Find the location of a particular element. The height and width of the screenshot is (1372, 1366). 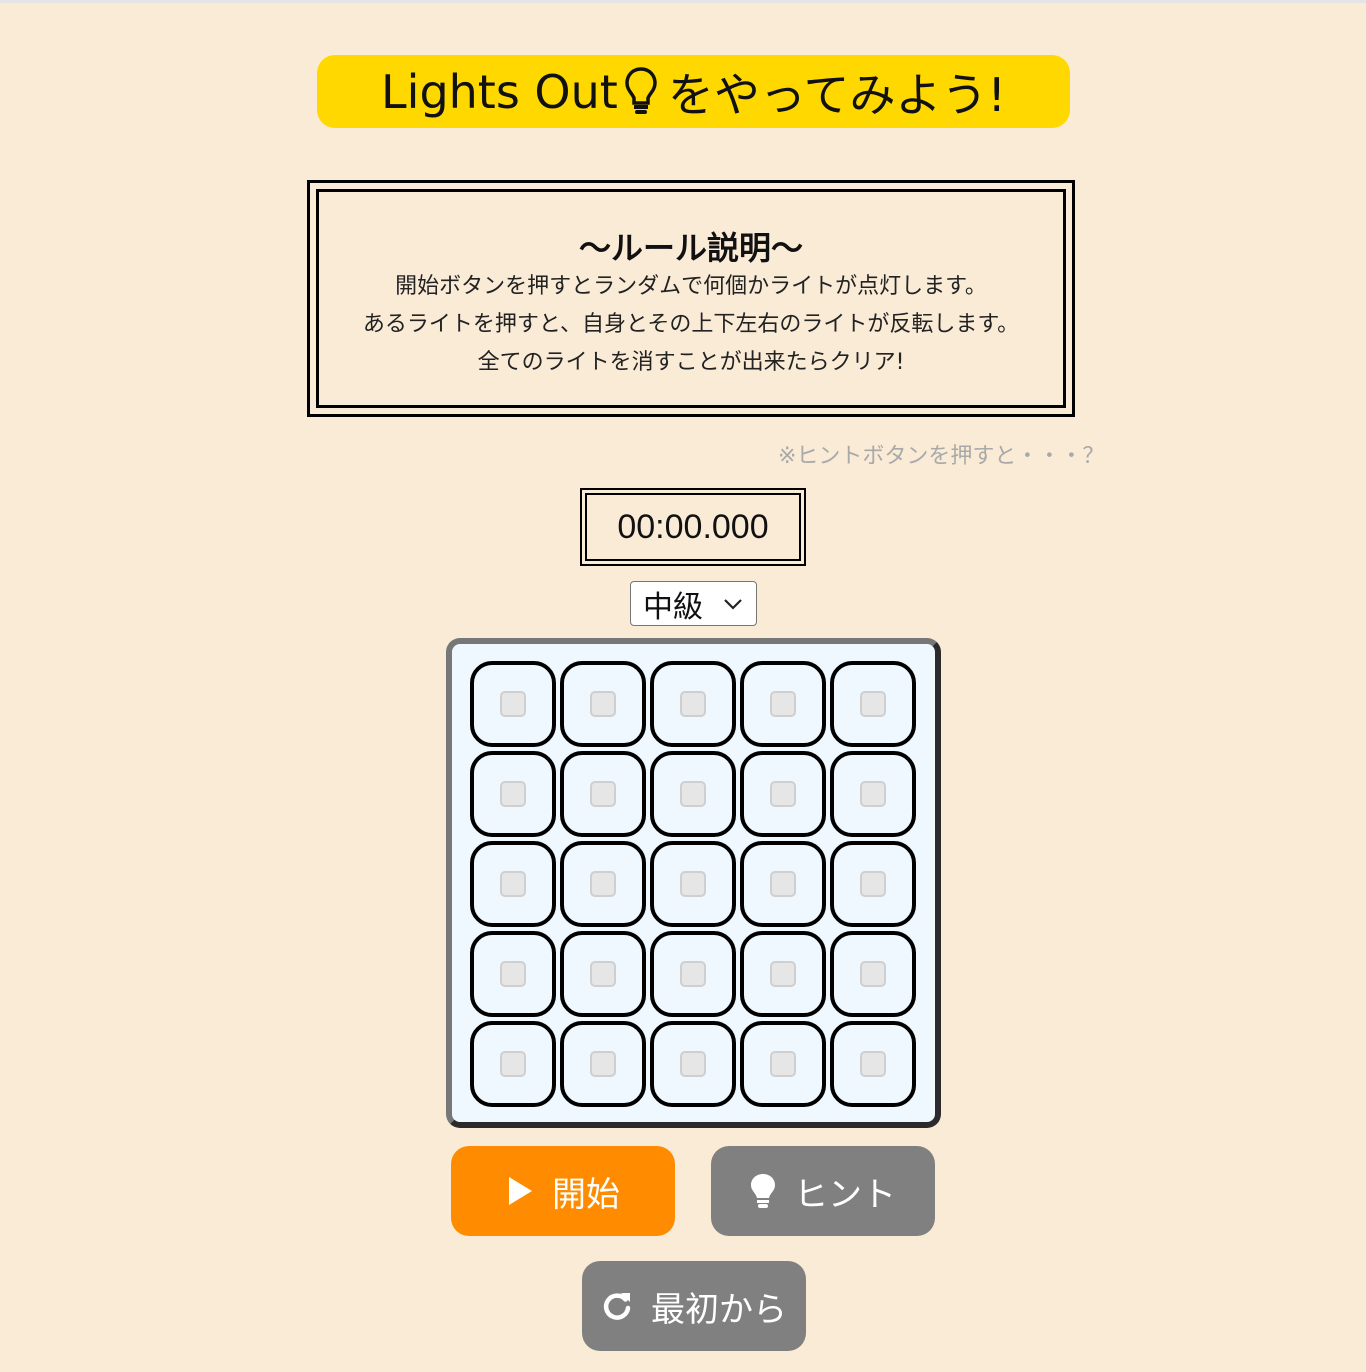

rules-line-3: 全てのライトを消すことが出来たらクリア! is located at coordinates (691, 362).